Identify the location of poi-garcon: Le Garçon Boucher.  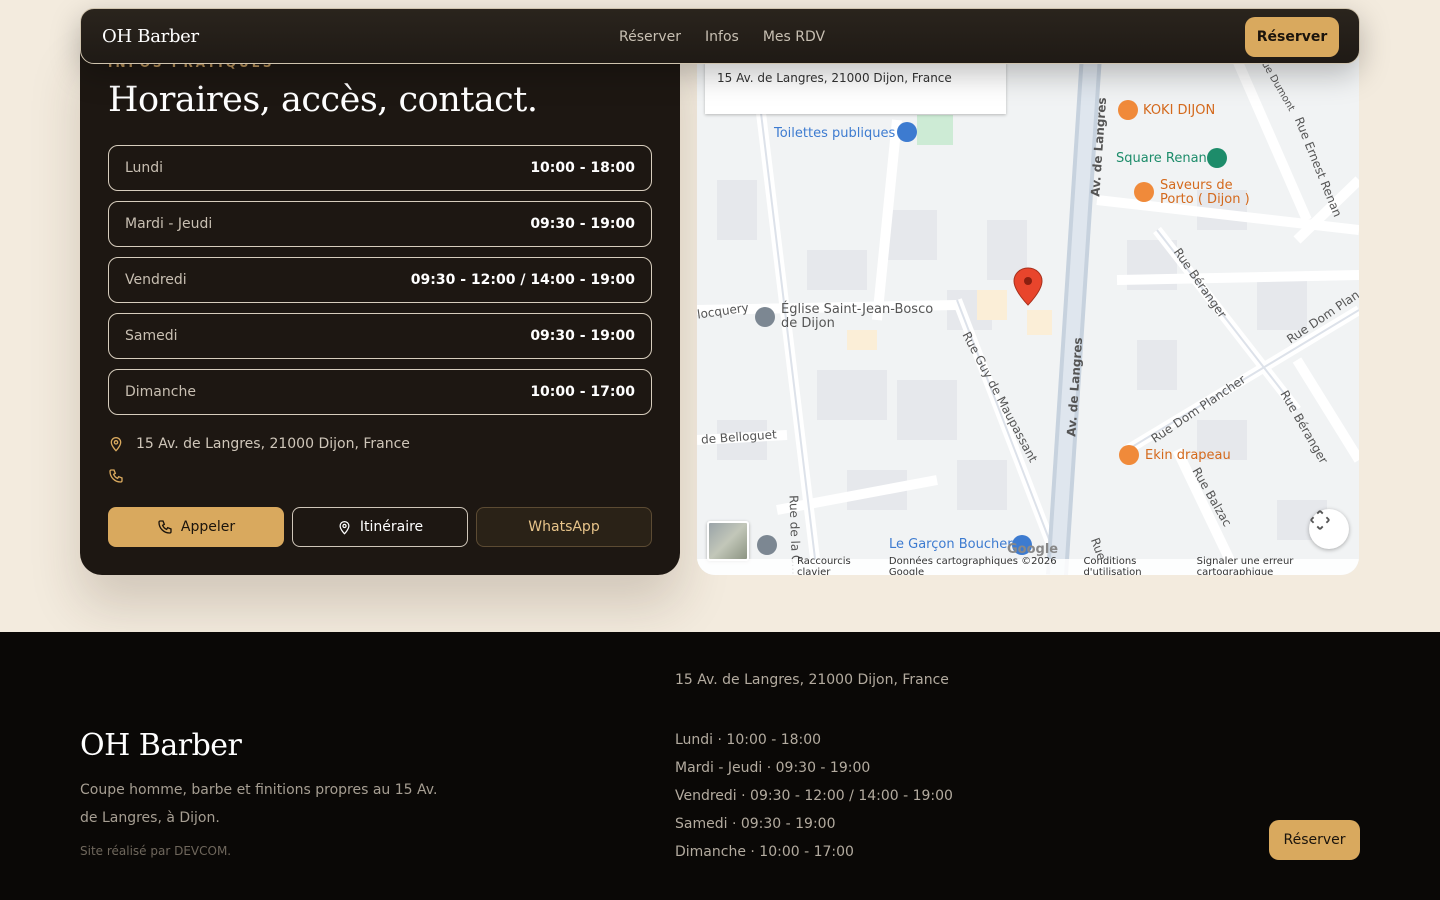
(951, 544).